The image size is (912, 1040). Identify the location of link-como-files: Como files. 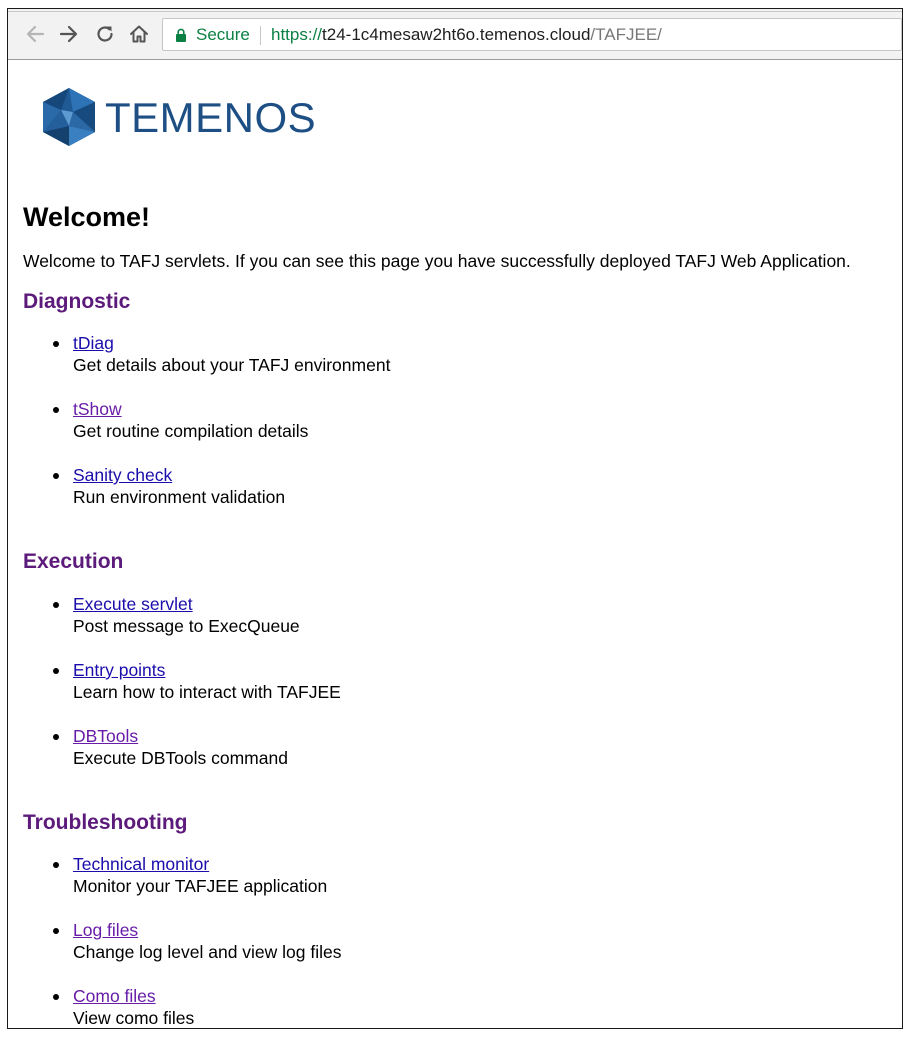
(133, 996).